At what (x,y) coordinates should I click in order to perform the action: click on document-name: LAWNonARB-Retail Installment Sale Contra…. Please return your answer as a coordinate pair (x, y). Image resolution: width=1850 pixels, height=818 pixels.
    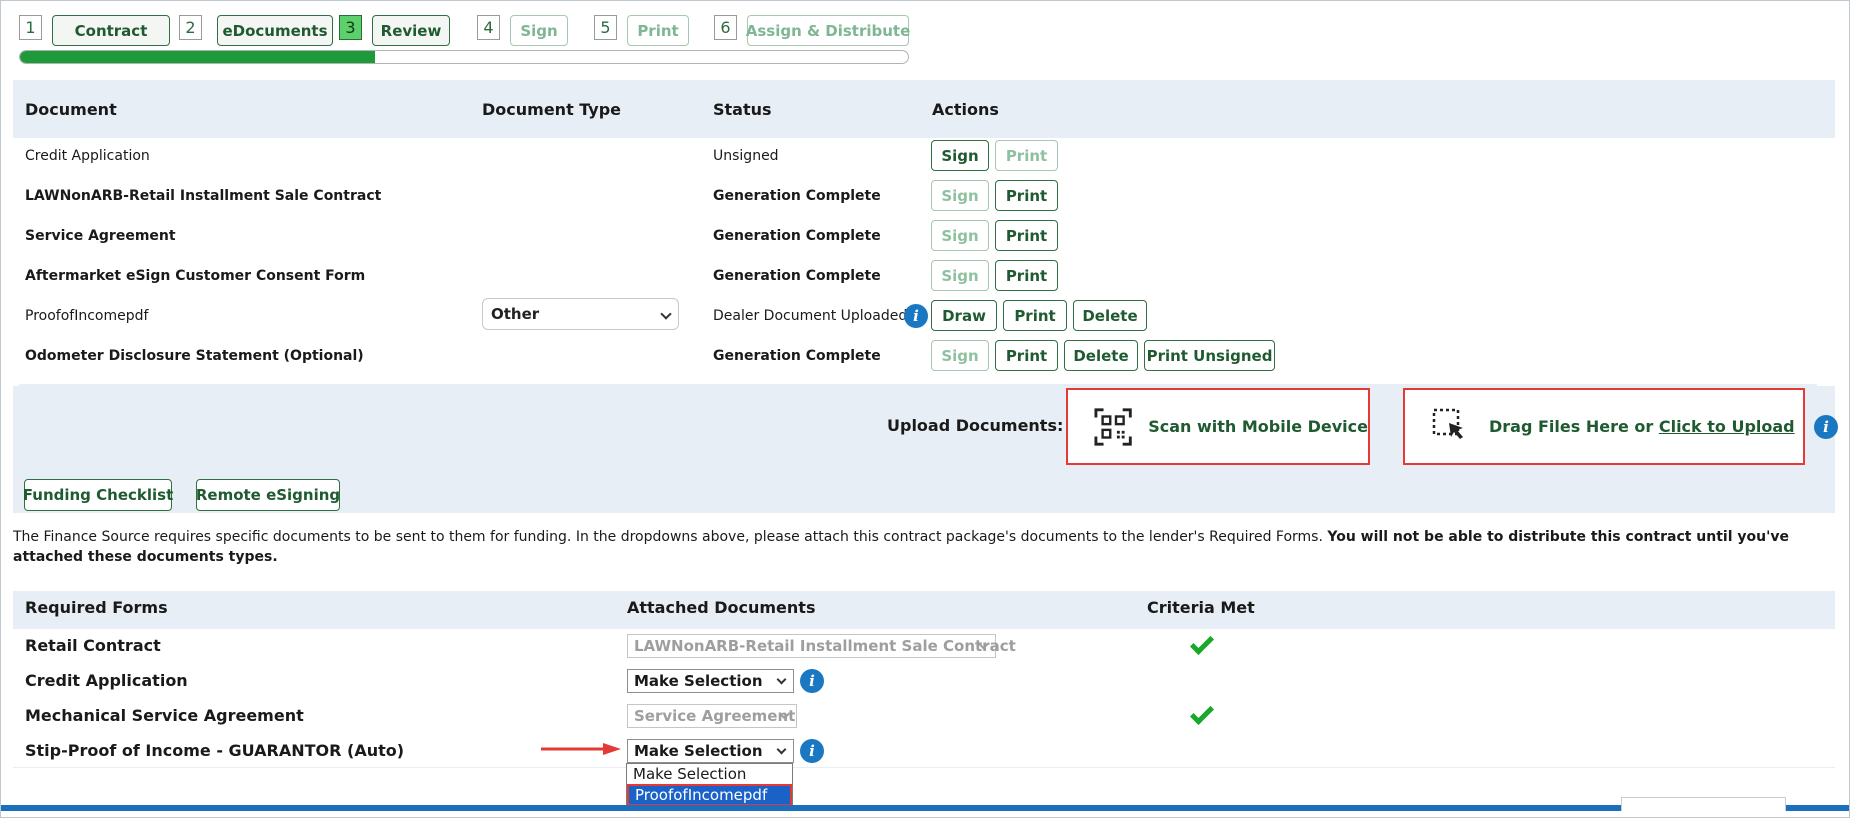
    Looking at the image, I should click on (203, 196).